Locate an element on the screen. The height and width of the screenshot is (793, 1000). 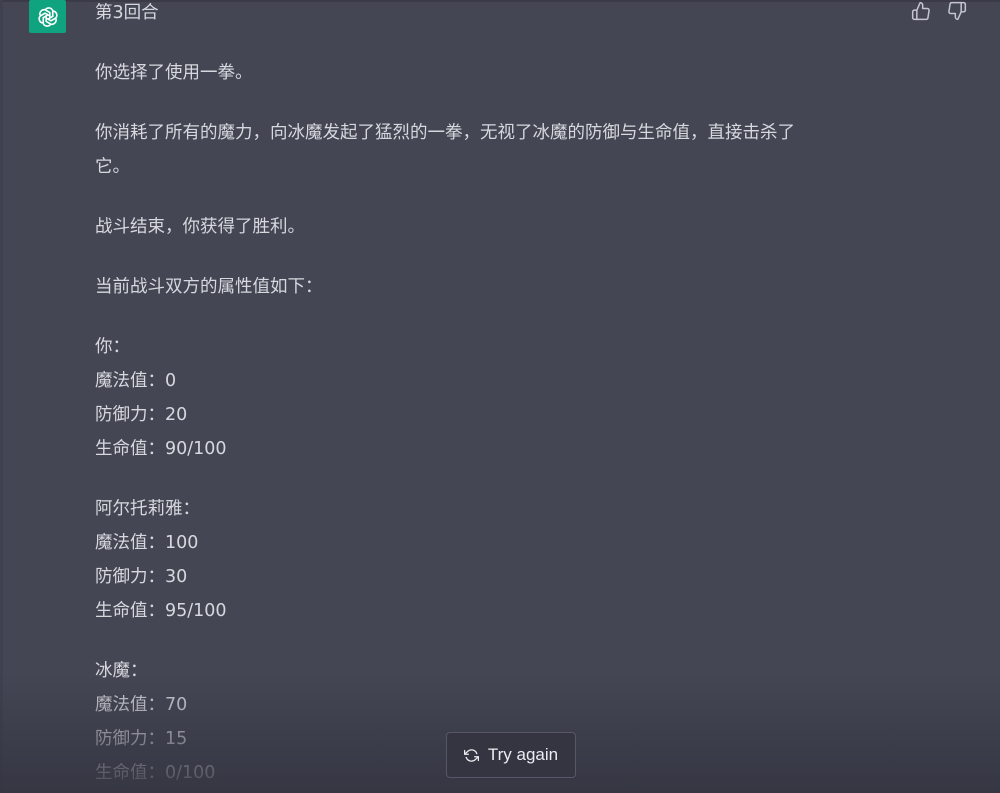
thumbs-up-button is located at coordinates (921, 11).